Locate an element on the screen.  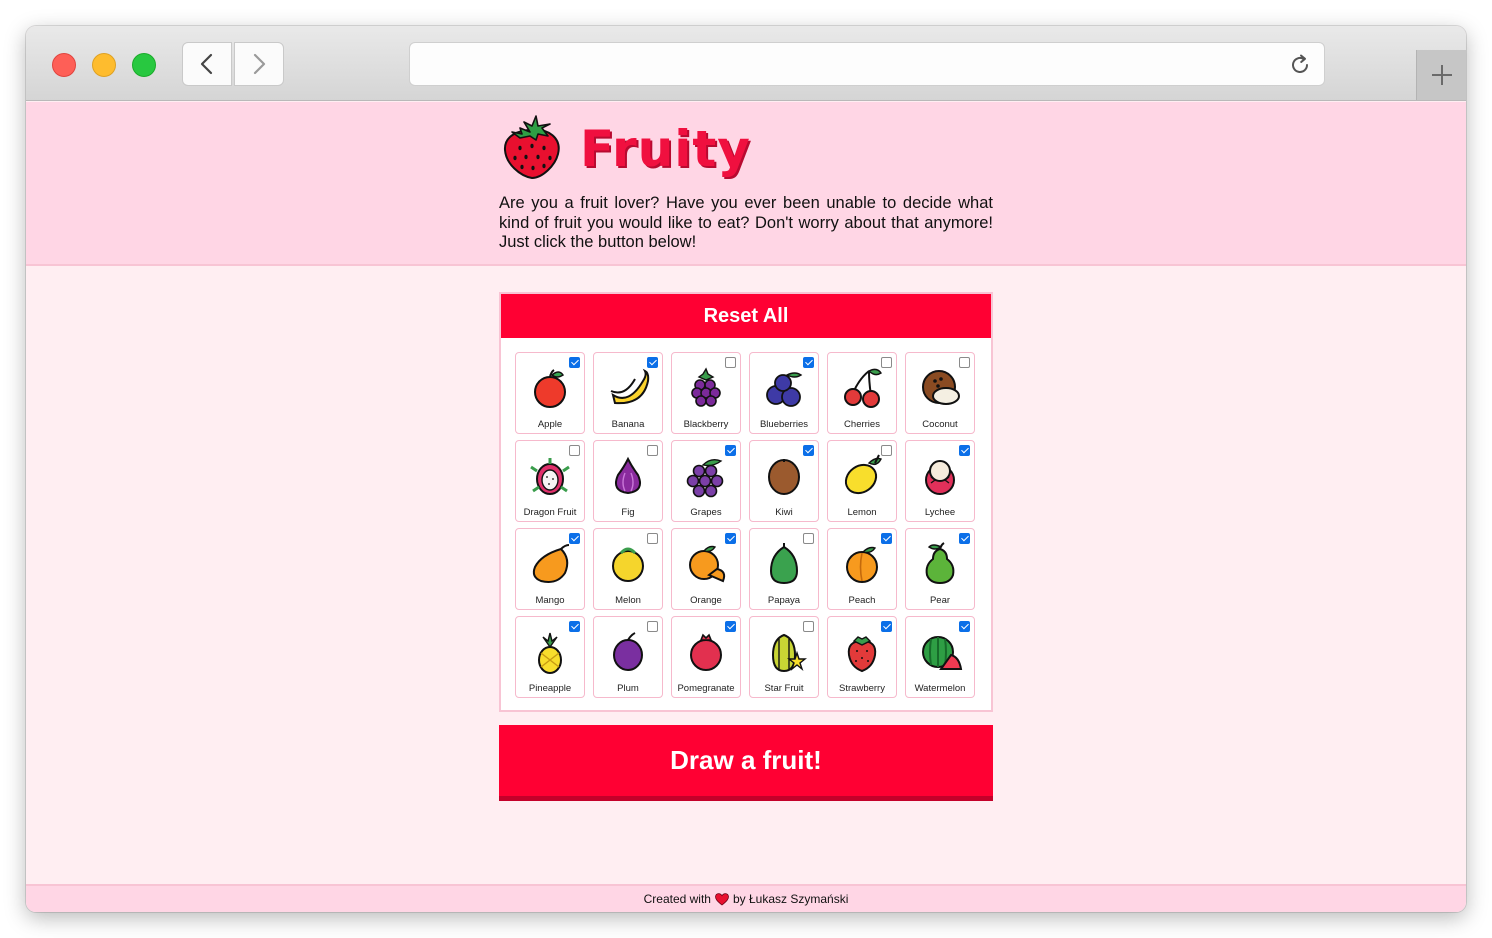
blackberry-icon is located at coordinates (706, 387).